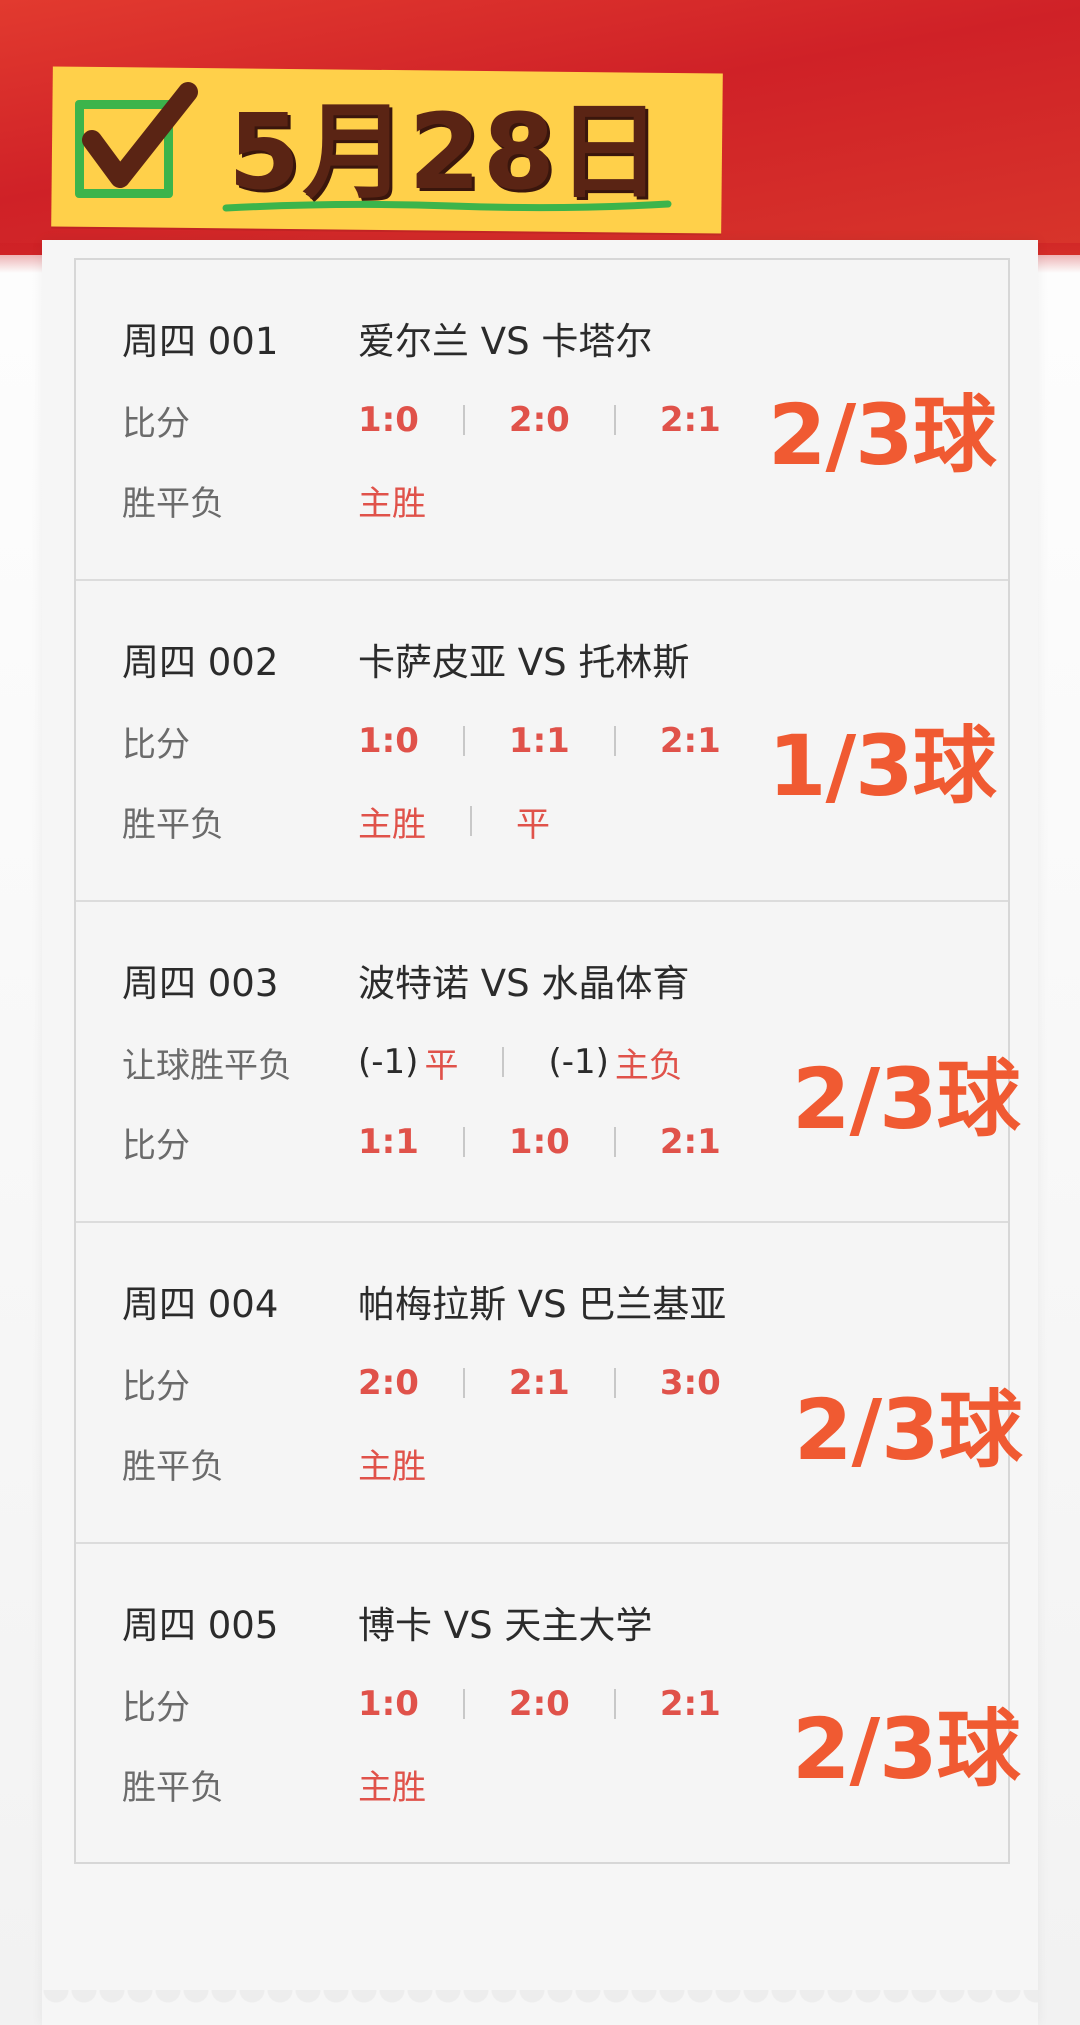 Image resolution: width=1080 pixels, height=2025 pixels. What do you see at coordinates (140, 135) in the screenshot?
I see `checkbox-checked-icon` at bounding box center [140, 135].